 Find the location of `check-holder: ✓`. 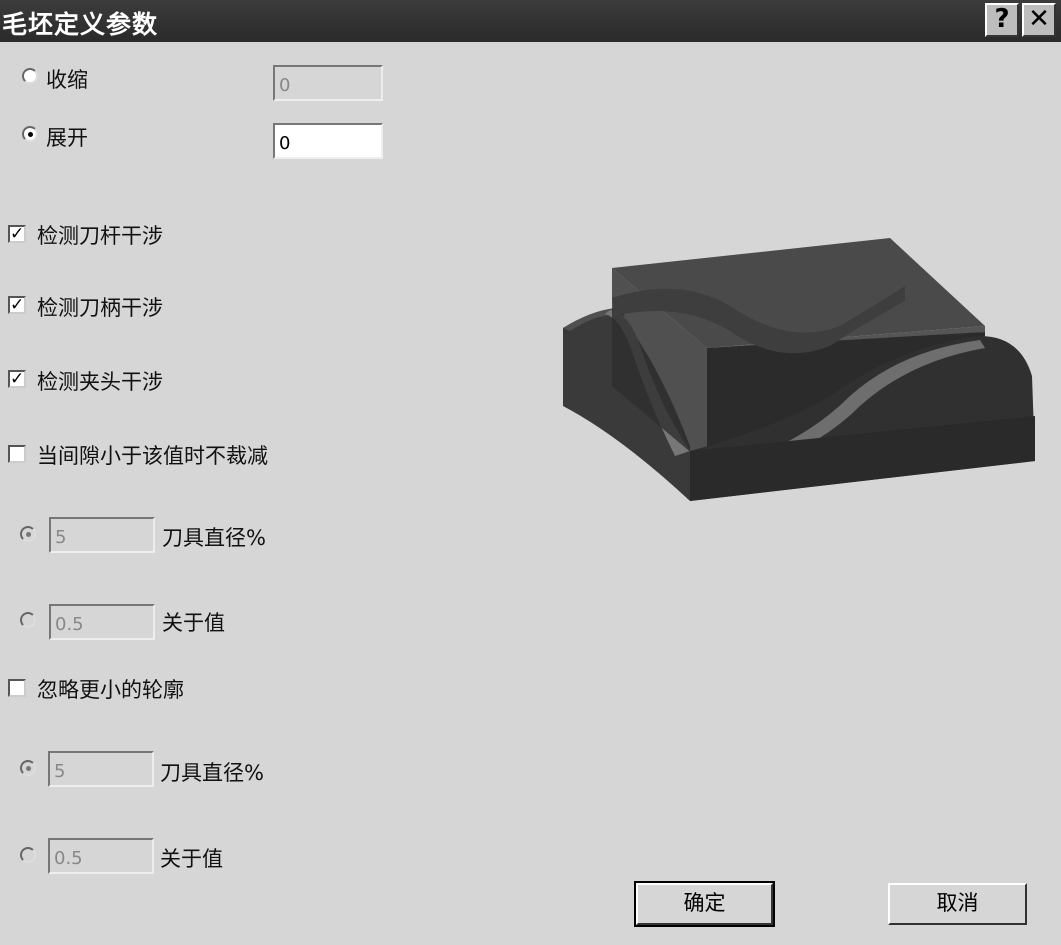

check-holder: ✓ is located at coordinates (17, 305).